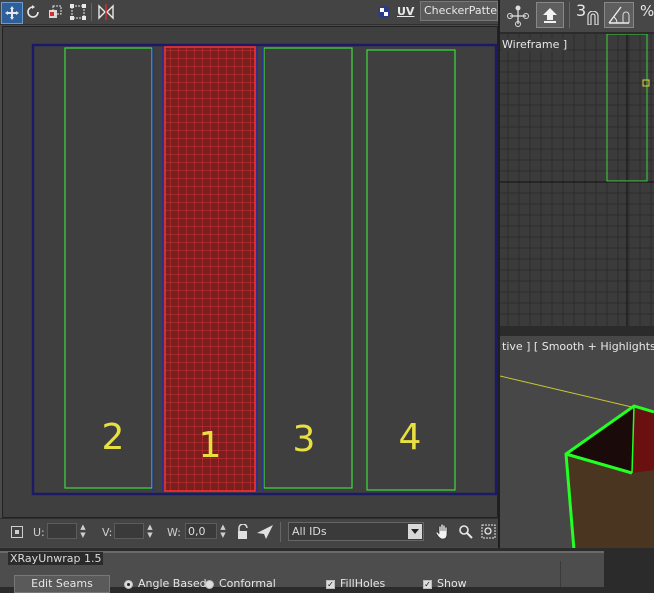  Describe the element at coordinates (172, 583) in the screenshot. I see `angle-based-label: Angle Based` at that location.